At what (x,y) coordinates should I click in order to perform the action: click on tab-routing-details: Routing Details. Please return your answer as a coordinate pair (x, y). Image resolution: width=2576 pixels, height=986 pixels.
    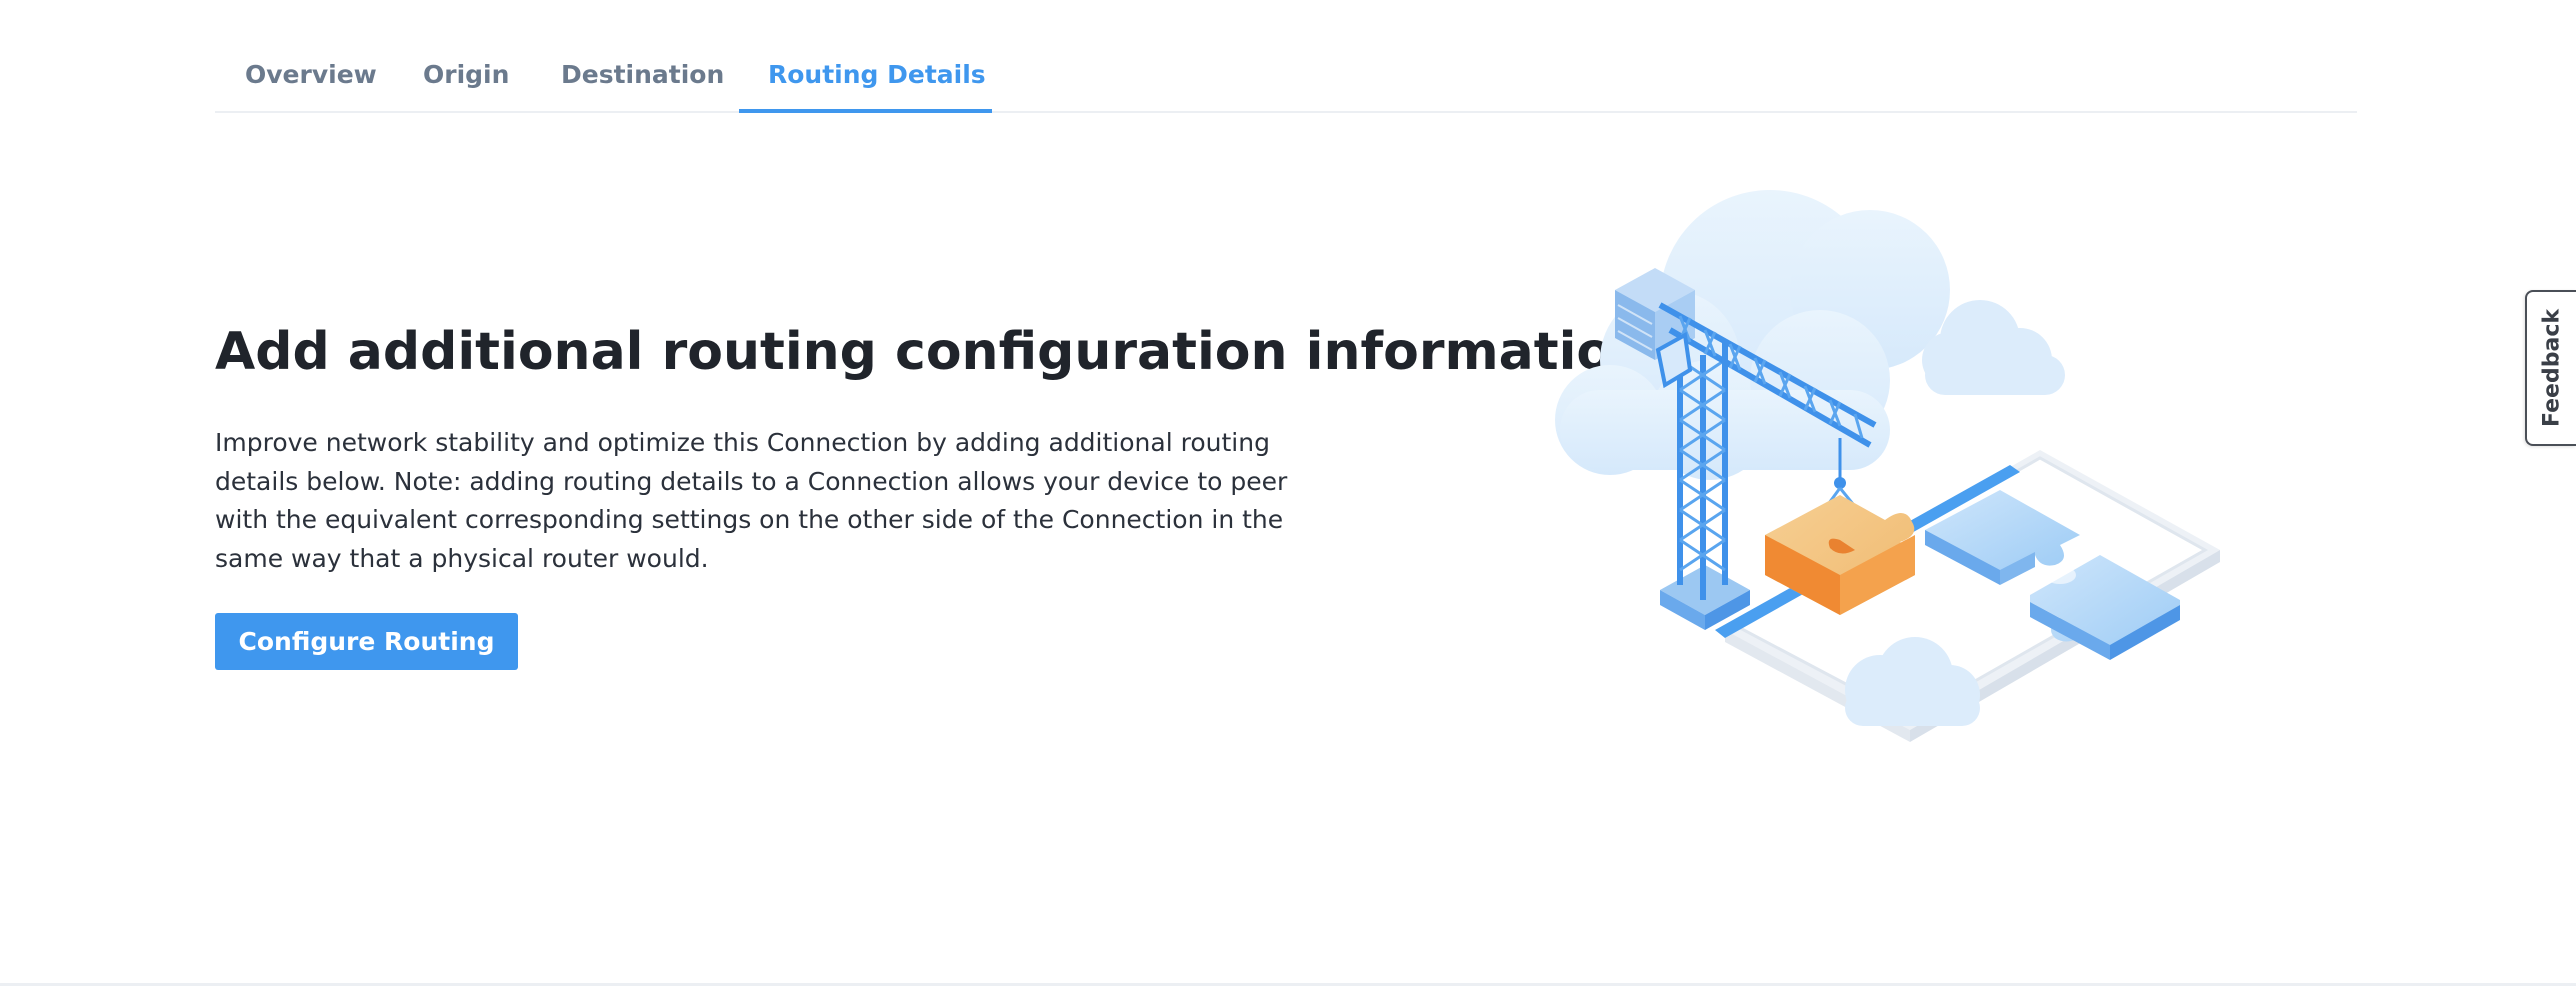
    Looking at the image, I should click on (877, 76).